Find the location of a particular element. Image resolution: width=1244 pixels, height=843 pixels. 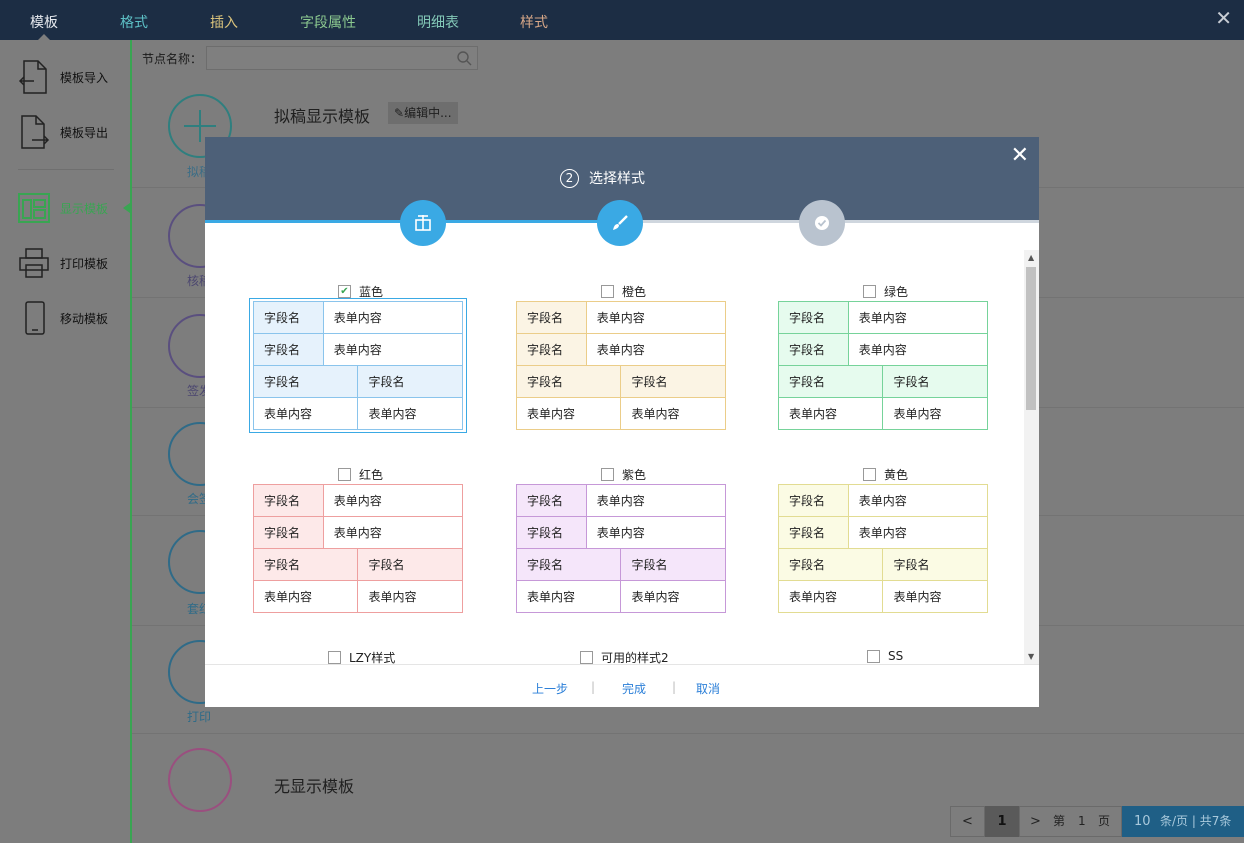

layout-icon is located at coordinates (34, 208).